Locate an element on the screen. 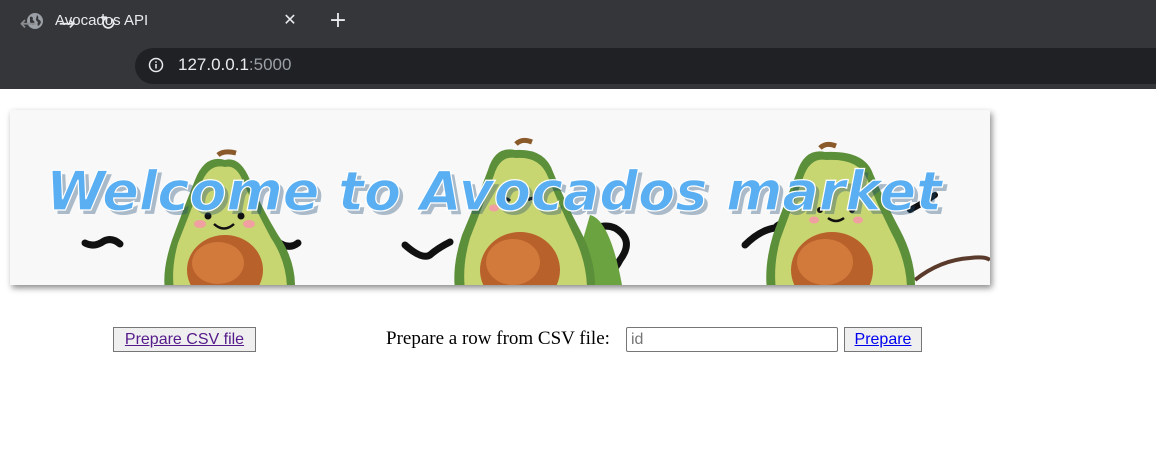 This screenshot has width=1156, height=462. url-text: 127.0.0.1:5000 is located at coordinates (234, 65).